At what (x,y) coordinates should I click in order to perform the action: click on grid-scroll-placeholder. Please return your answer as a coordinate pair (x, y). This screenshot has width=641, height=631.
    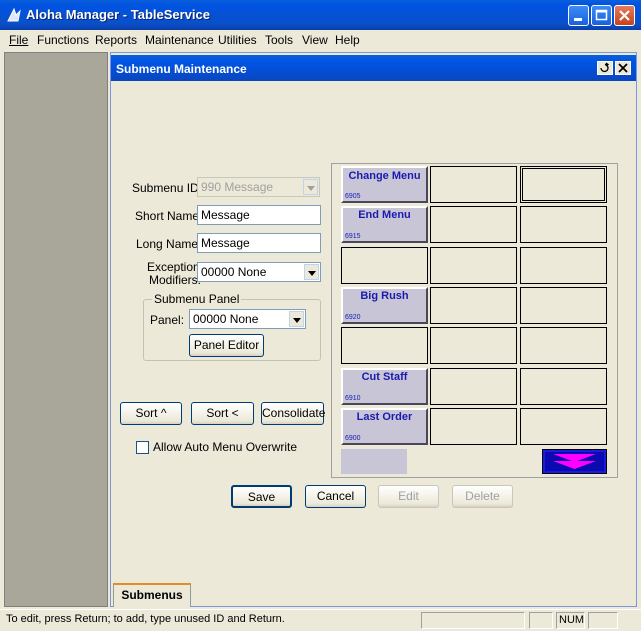
    Looking at the image, I should click on (374, 461).